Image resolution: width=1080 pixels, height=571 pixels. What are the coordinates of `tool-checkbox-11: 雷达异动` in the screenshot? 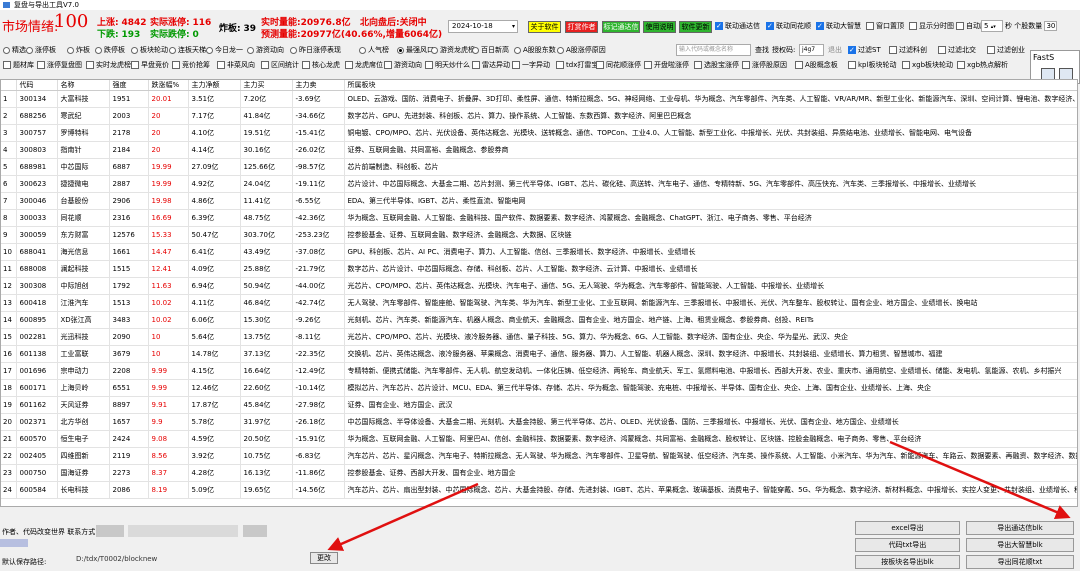 It's located at (491, 65).